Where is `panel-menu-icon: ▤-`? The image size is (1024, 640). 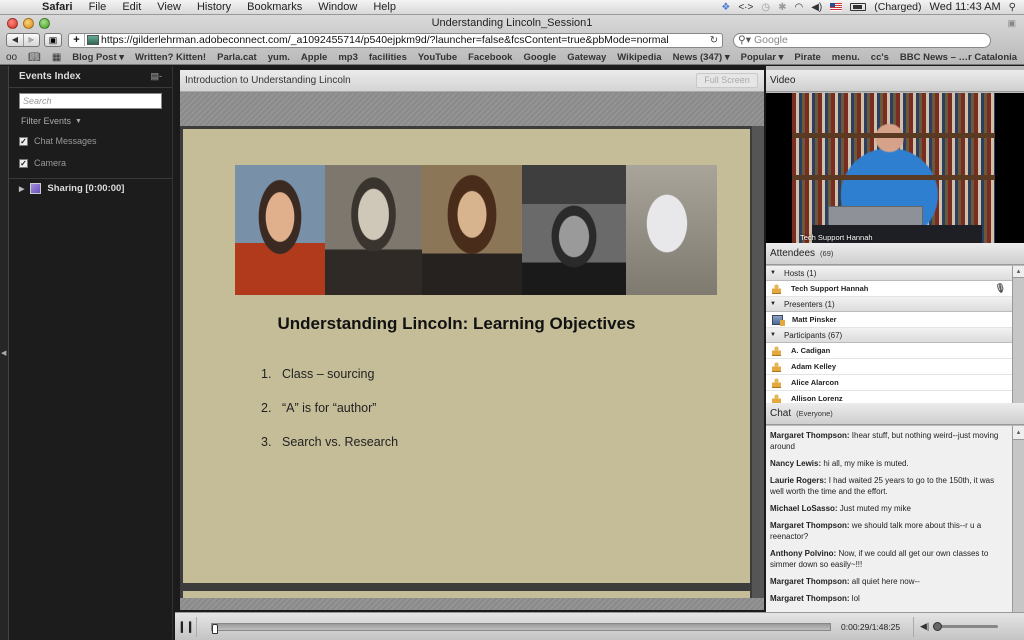 panel-menu-icon: ▤- is located at coordinates (156, 76).